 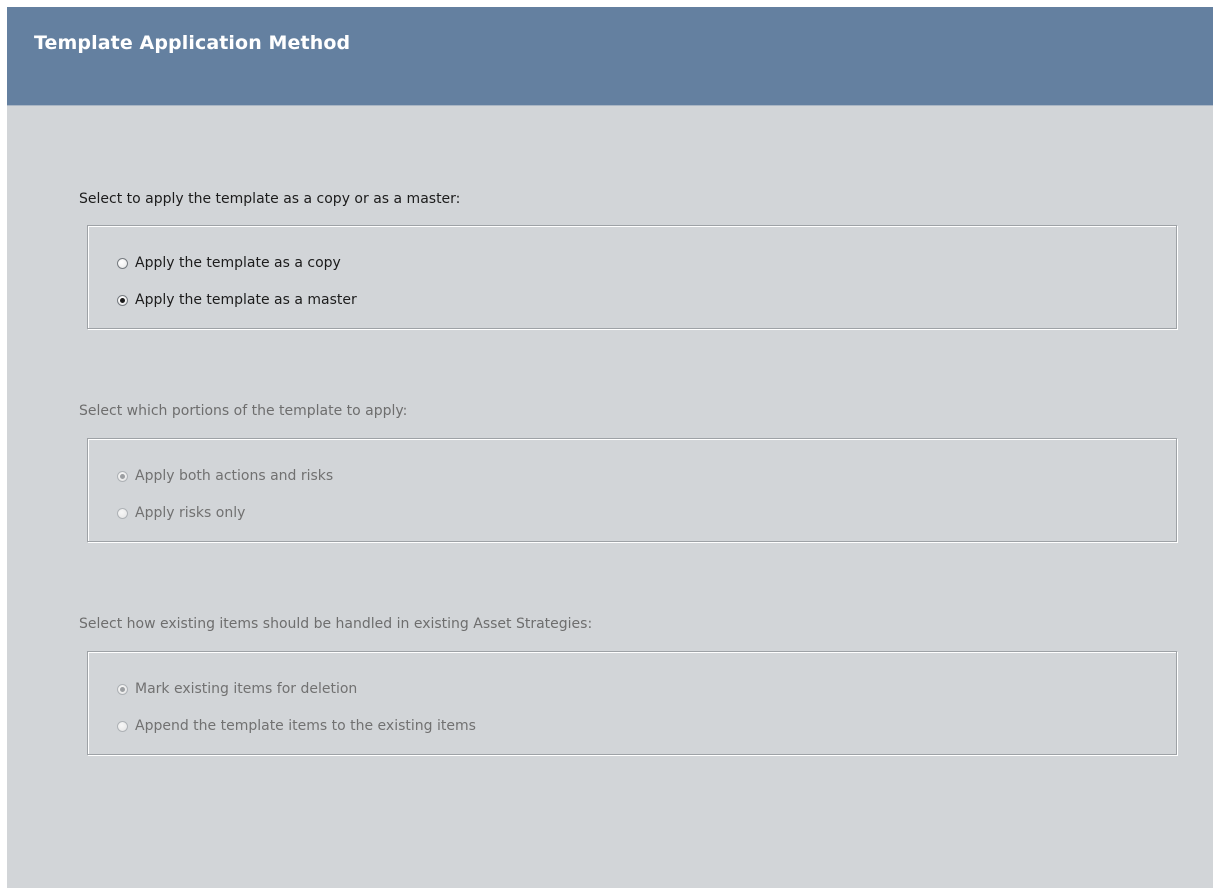 What do you see at coordinates (190, 513) in the screenshot?
I see `option-label: Apply risks only` at bounding box center [190, 513].